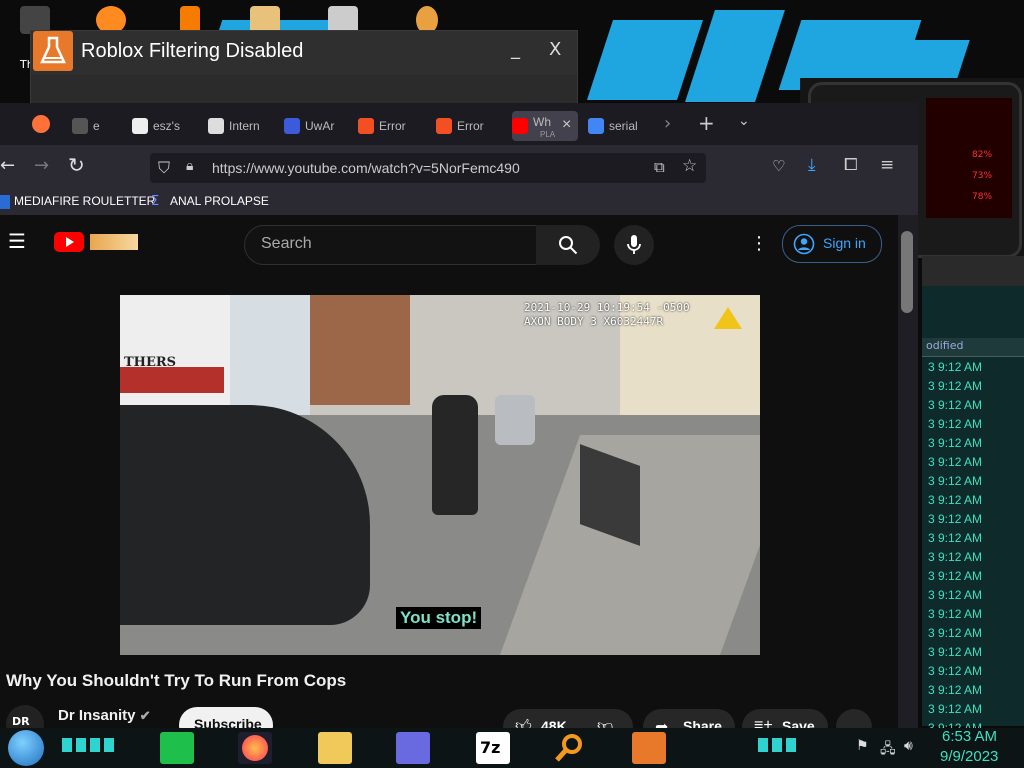 This screenshot has height=768, width=1024. What do you see at coordinates (689, 166) in the screenshot?
I see `bookmark-star-icon: ☆` at bounding box center [689, 166].